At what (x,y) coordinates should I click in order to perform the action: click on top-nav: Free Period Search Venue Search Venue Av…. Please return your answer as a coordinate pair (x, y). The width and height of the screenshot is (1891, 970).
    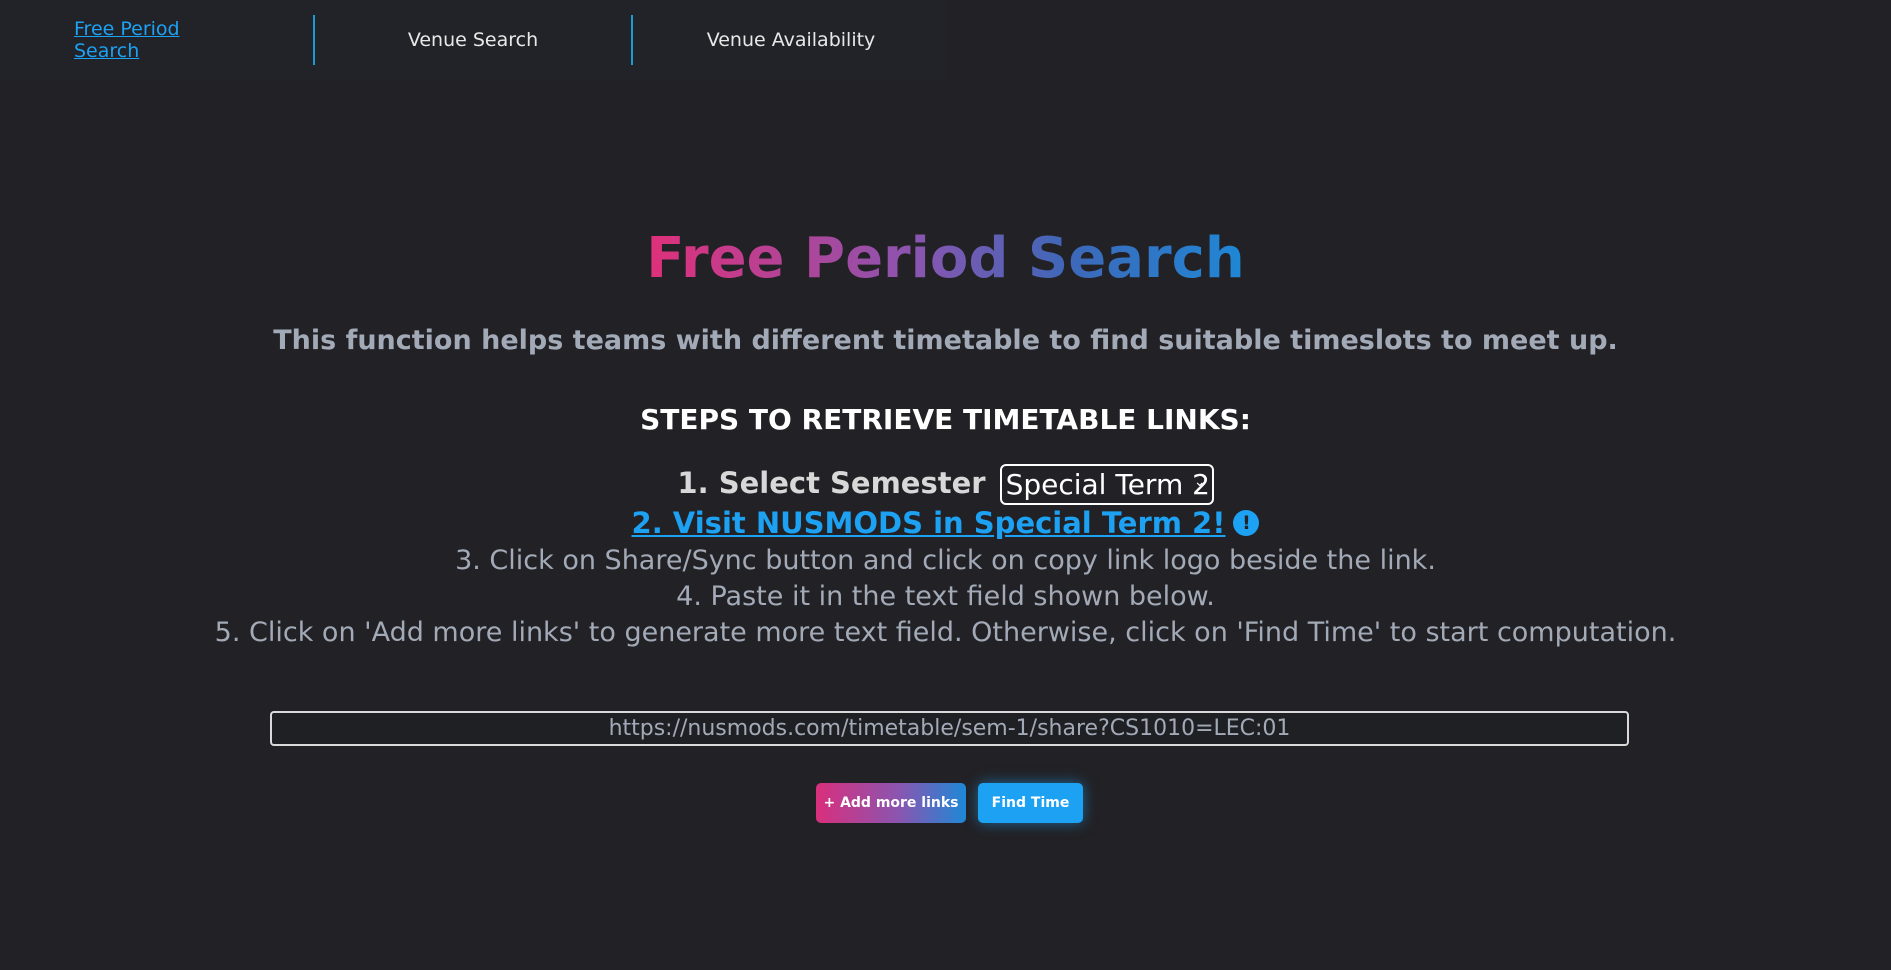
    Looking at the image, I should click on (474, 40).